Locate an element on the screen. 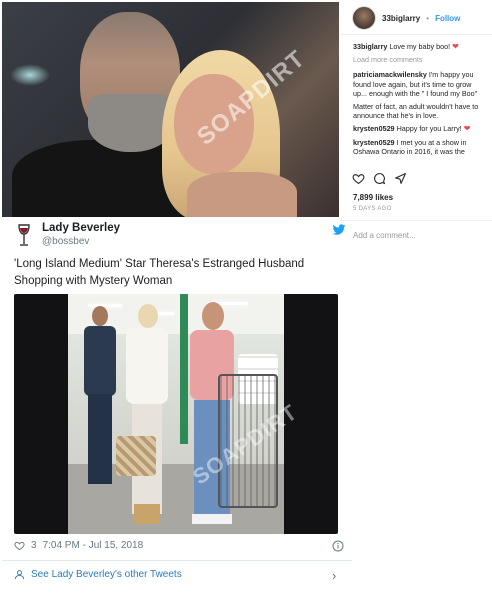  comment-item: krysten0529 Happy for you Larry! ❤ is located at coordinates (420, 128).